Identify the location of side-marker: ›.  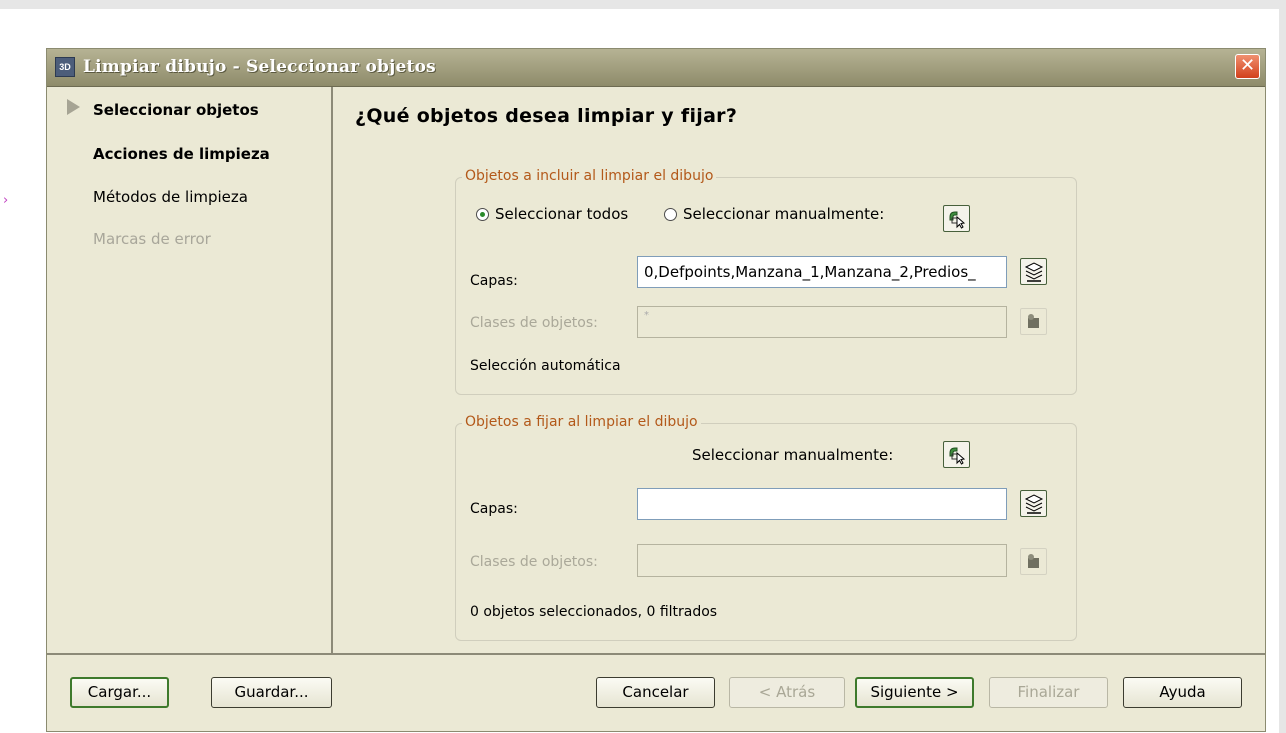
(6, 200).